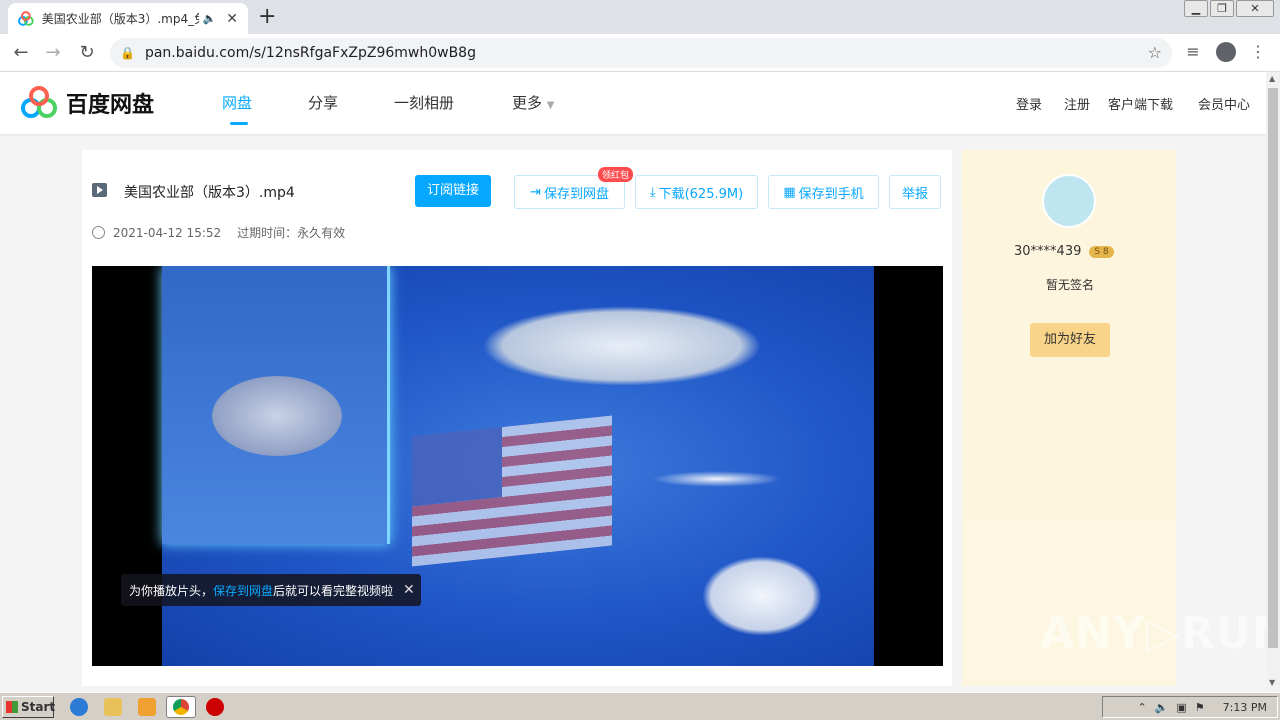 This screenshot has height=720, width=1280. I want to click on logo-text: 百度网盘, so click(110, 105).